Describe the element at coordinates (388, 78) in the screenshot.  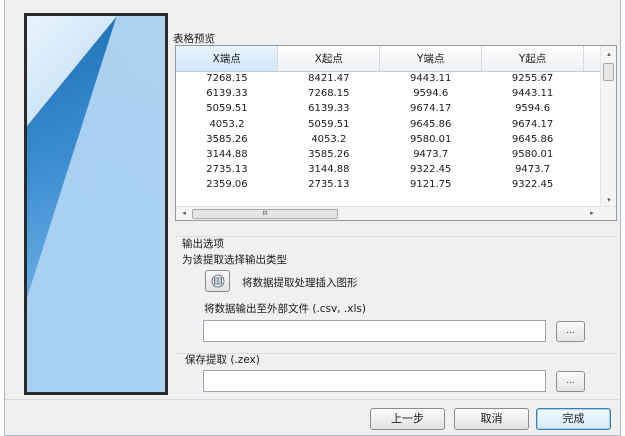
I see `table-row: 7268.15 8421.47 9443.11 9255.67` at that location.